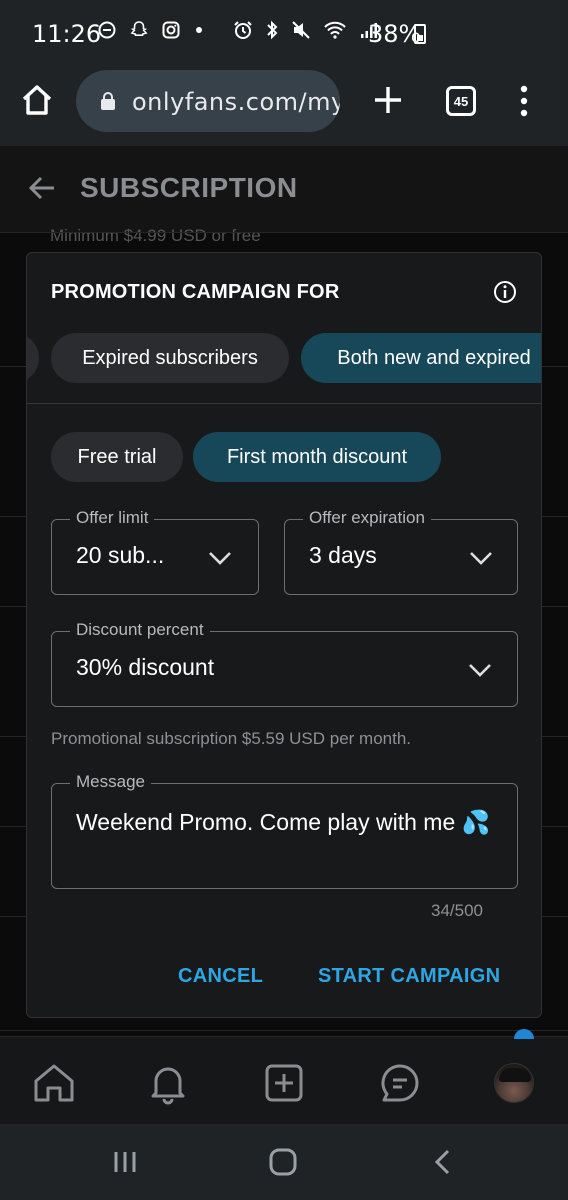  What do you see at coordinates (110, 782) in the screenshot?
I see `message-label: Message` at bounding box center [110, 782].